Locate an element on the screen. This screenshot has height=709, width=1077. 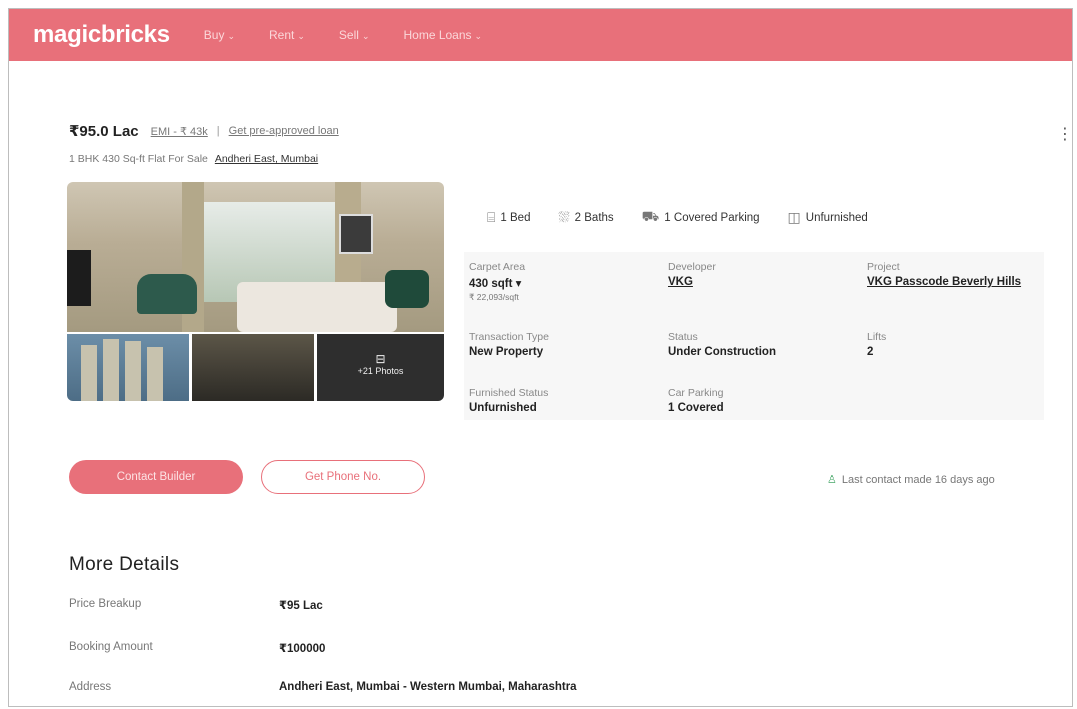
last-contact-info: ♙ Last contact made 16 days ago is located at coordinates (911, 479).